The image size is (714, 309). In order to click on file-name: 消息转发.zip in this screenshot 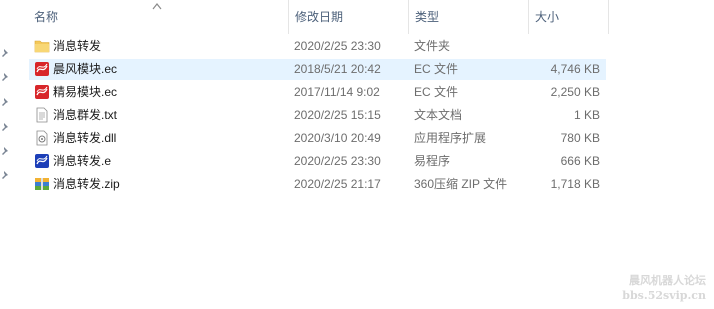, I will do `click(86, 184)`.